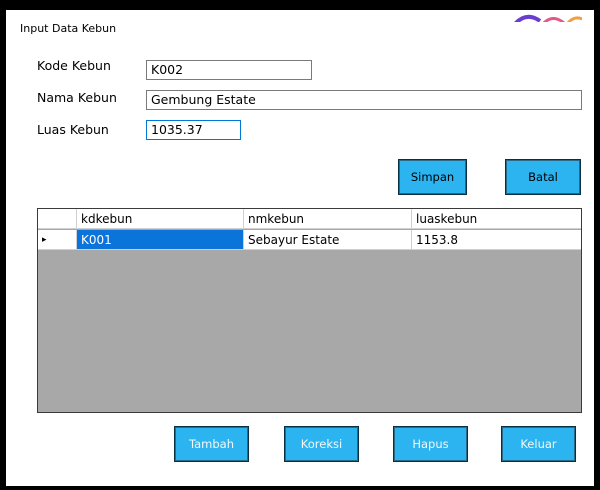 The width and height of the screenshot is (600, 490). What do you see at coordinates (160, 240) in the screenshot?
I see `cell-kdkebun: K001` at bounding box center [160, 240].